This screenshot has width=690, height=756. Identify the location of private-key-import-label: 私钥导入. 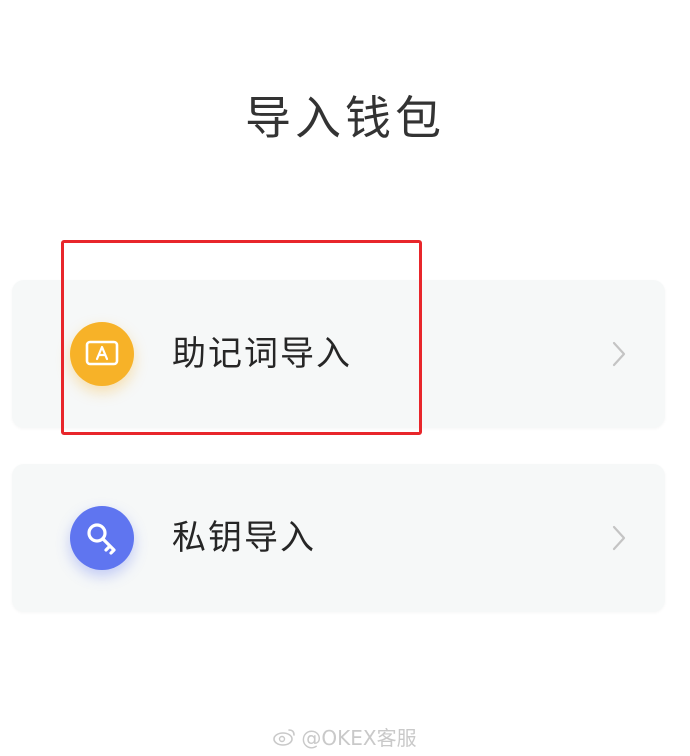
(244, 538).